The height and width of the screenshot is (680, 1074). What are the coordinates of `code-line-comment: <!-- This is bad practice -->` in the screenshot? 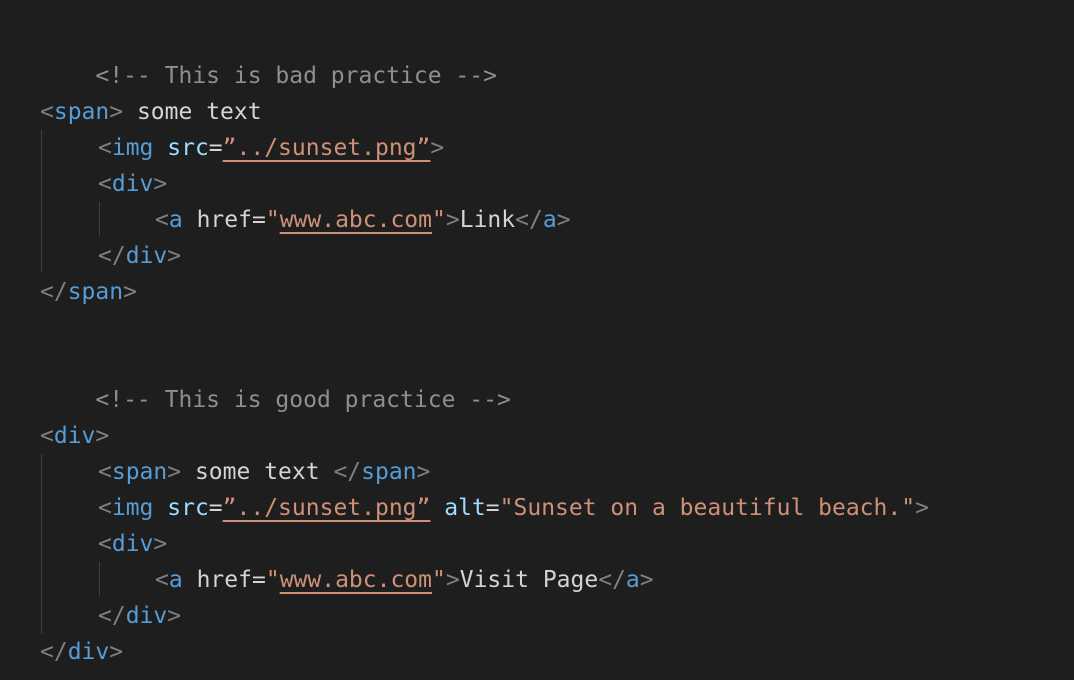 It's located at (268, 55).